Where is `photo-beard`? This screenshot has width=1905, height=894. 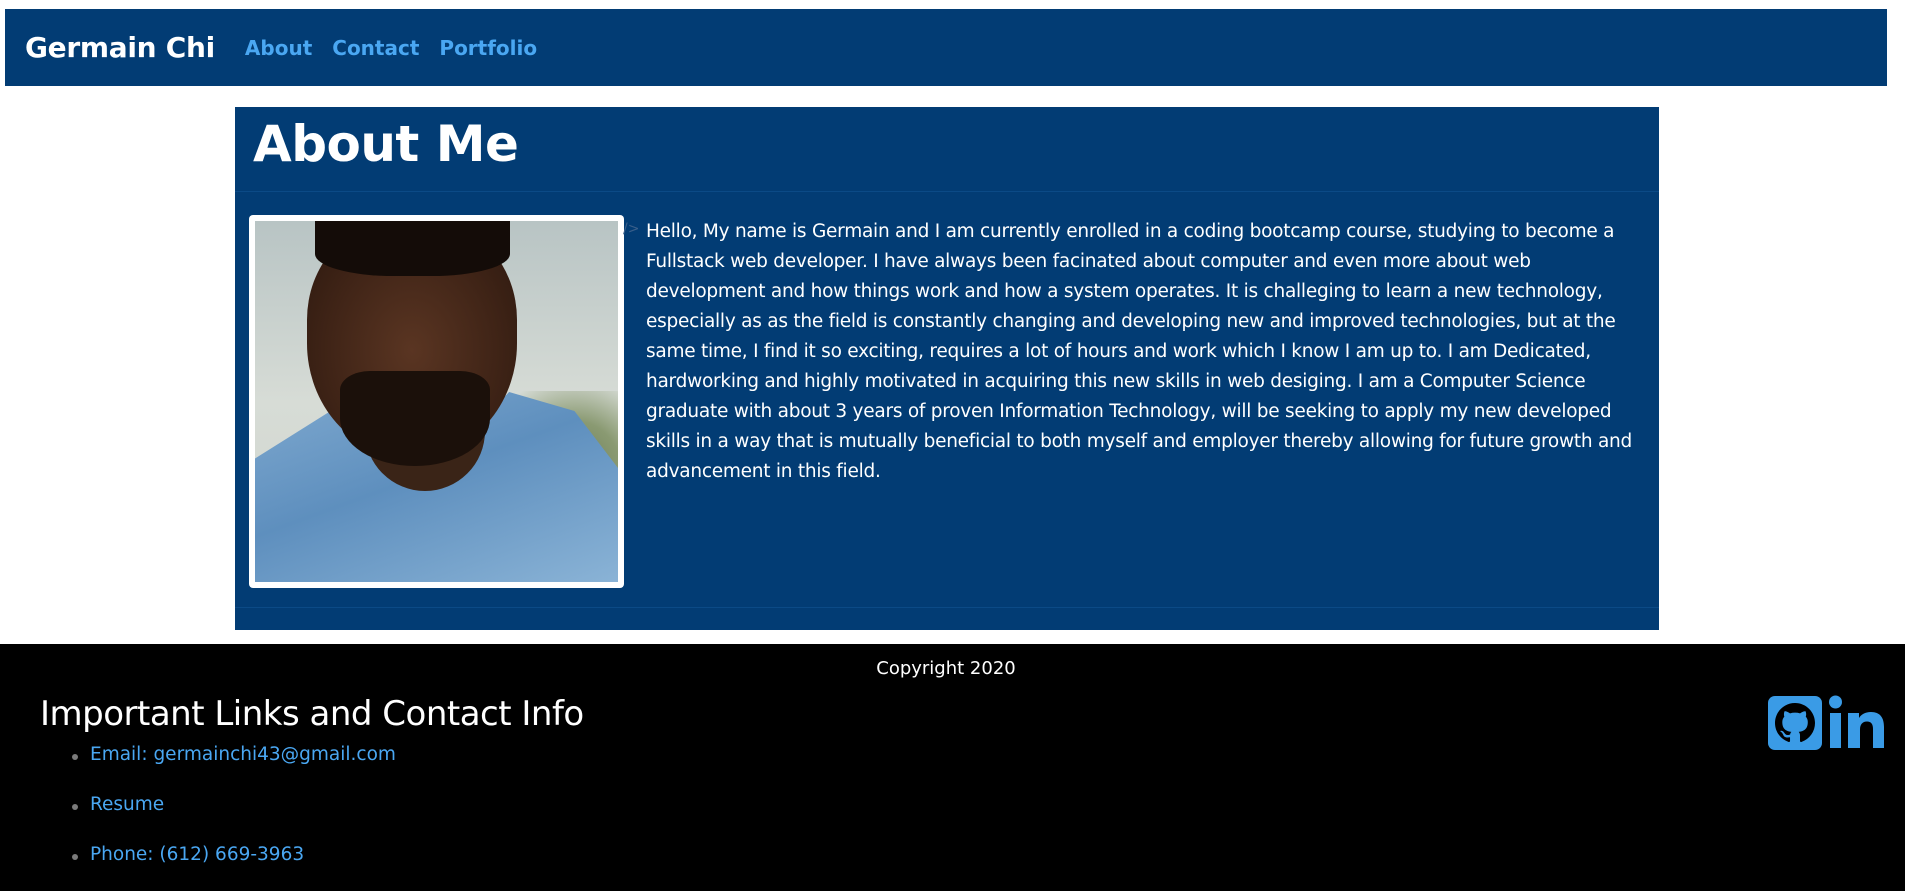
photo-beard is located at coordinates (415, 418).